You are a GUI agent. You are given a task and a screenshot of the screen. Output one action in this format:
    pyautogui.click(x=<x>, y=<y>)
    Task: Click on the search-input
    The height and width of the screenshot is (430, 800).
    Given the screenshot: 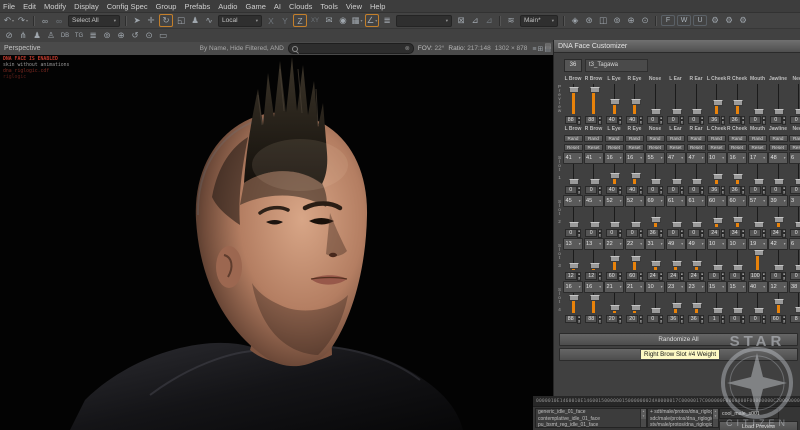 What is the action you would take?
    pyautogui.click(x=352, y=48)
    